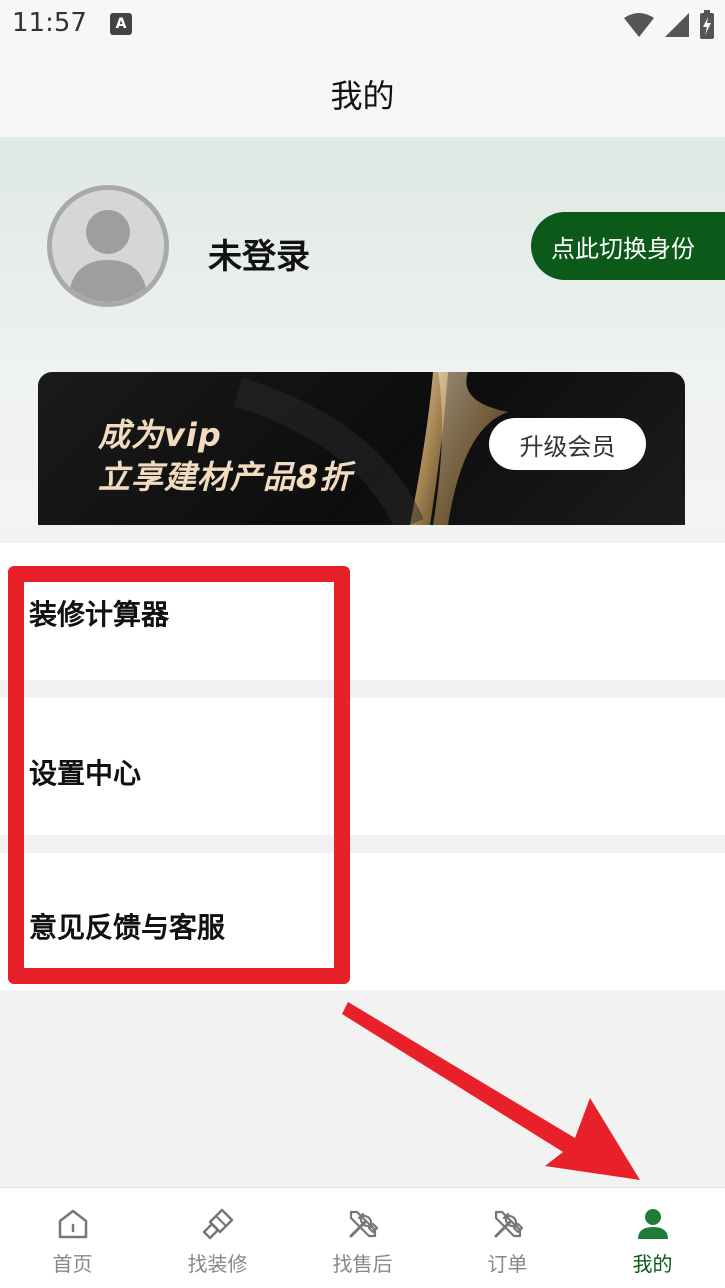 Image resolution: width=725 pixels, height=1288 pixels. I want to click on page-title: 我的, so click(362, 95).